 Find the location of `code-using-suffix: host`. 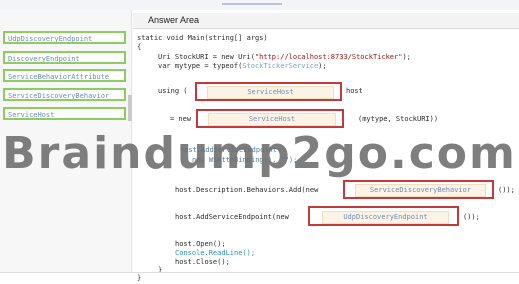

code-using-suffix: host is located at coordinates (354, 91).